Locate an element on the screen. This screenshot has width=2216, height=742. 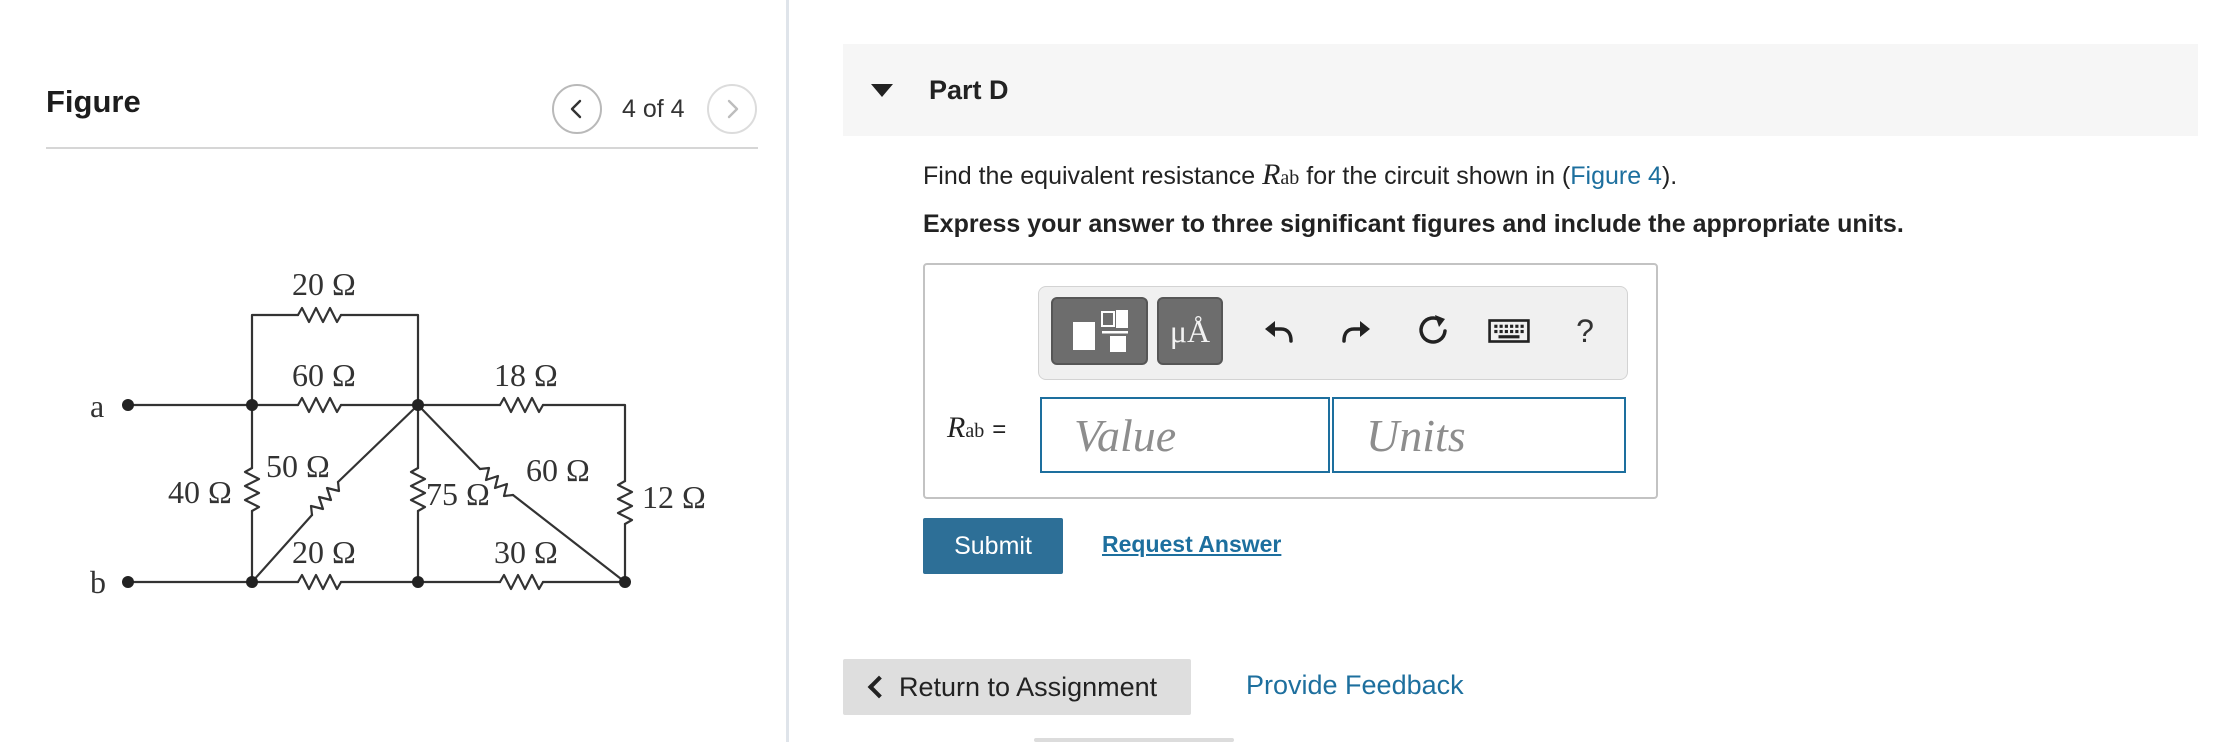
templates-icon is located at coordinates (1100, 331).